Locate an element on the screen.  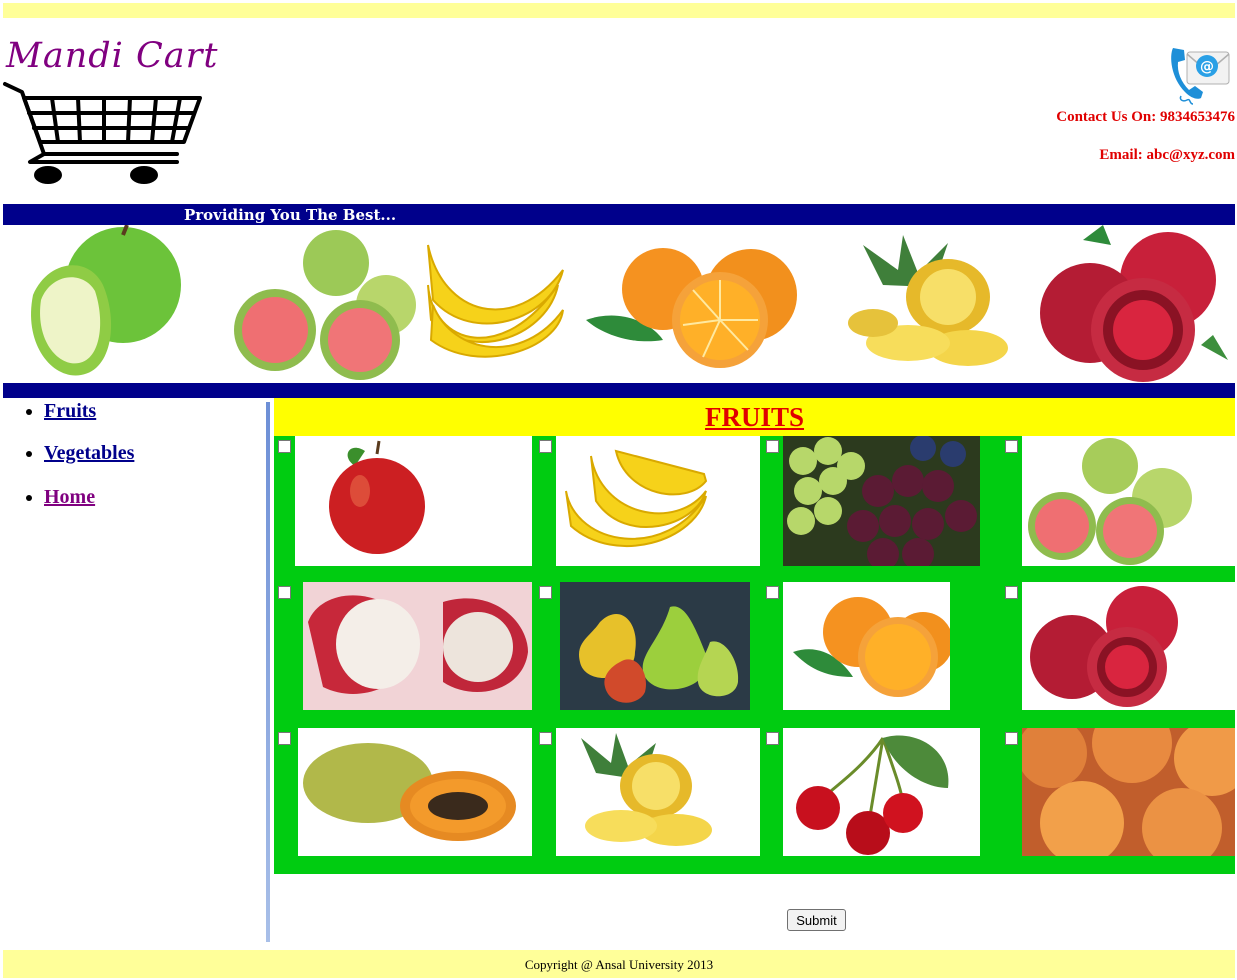
product-image-apple is located at coordinates (413, 501).